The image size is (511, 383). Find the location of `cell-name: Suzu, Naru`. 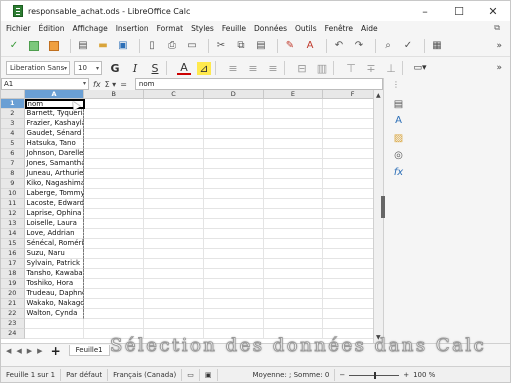

cell-name: Suzu, Naru is located at coordinates (54, 254).